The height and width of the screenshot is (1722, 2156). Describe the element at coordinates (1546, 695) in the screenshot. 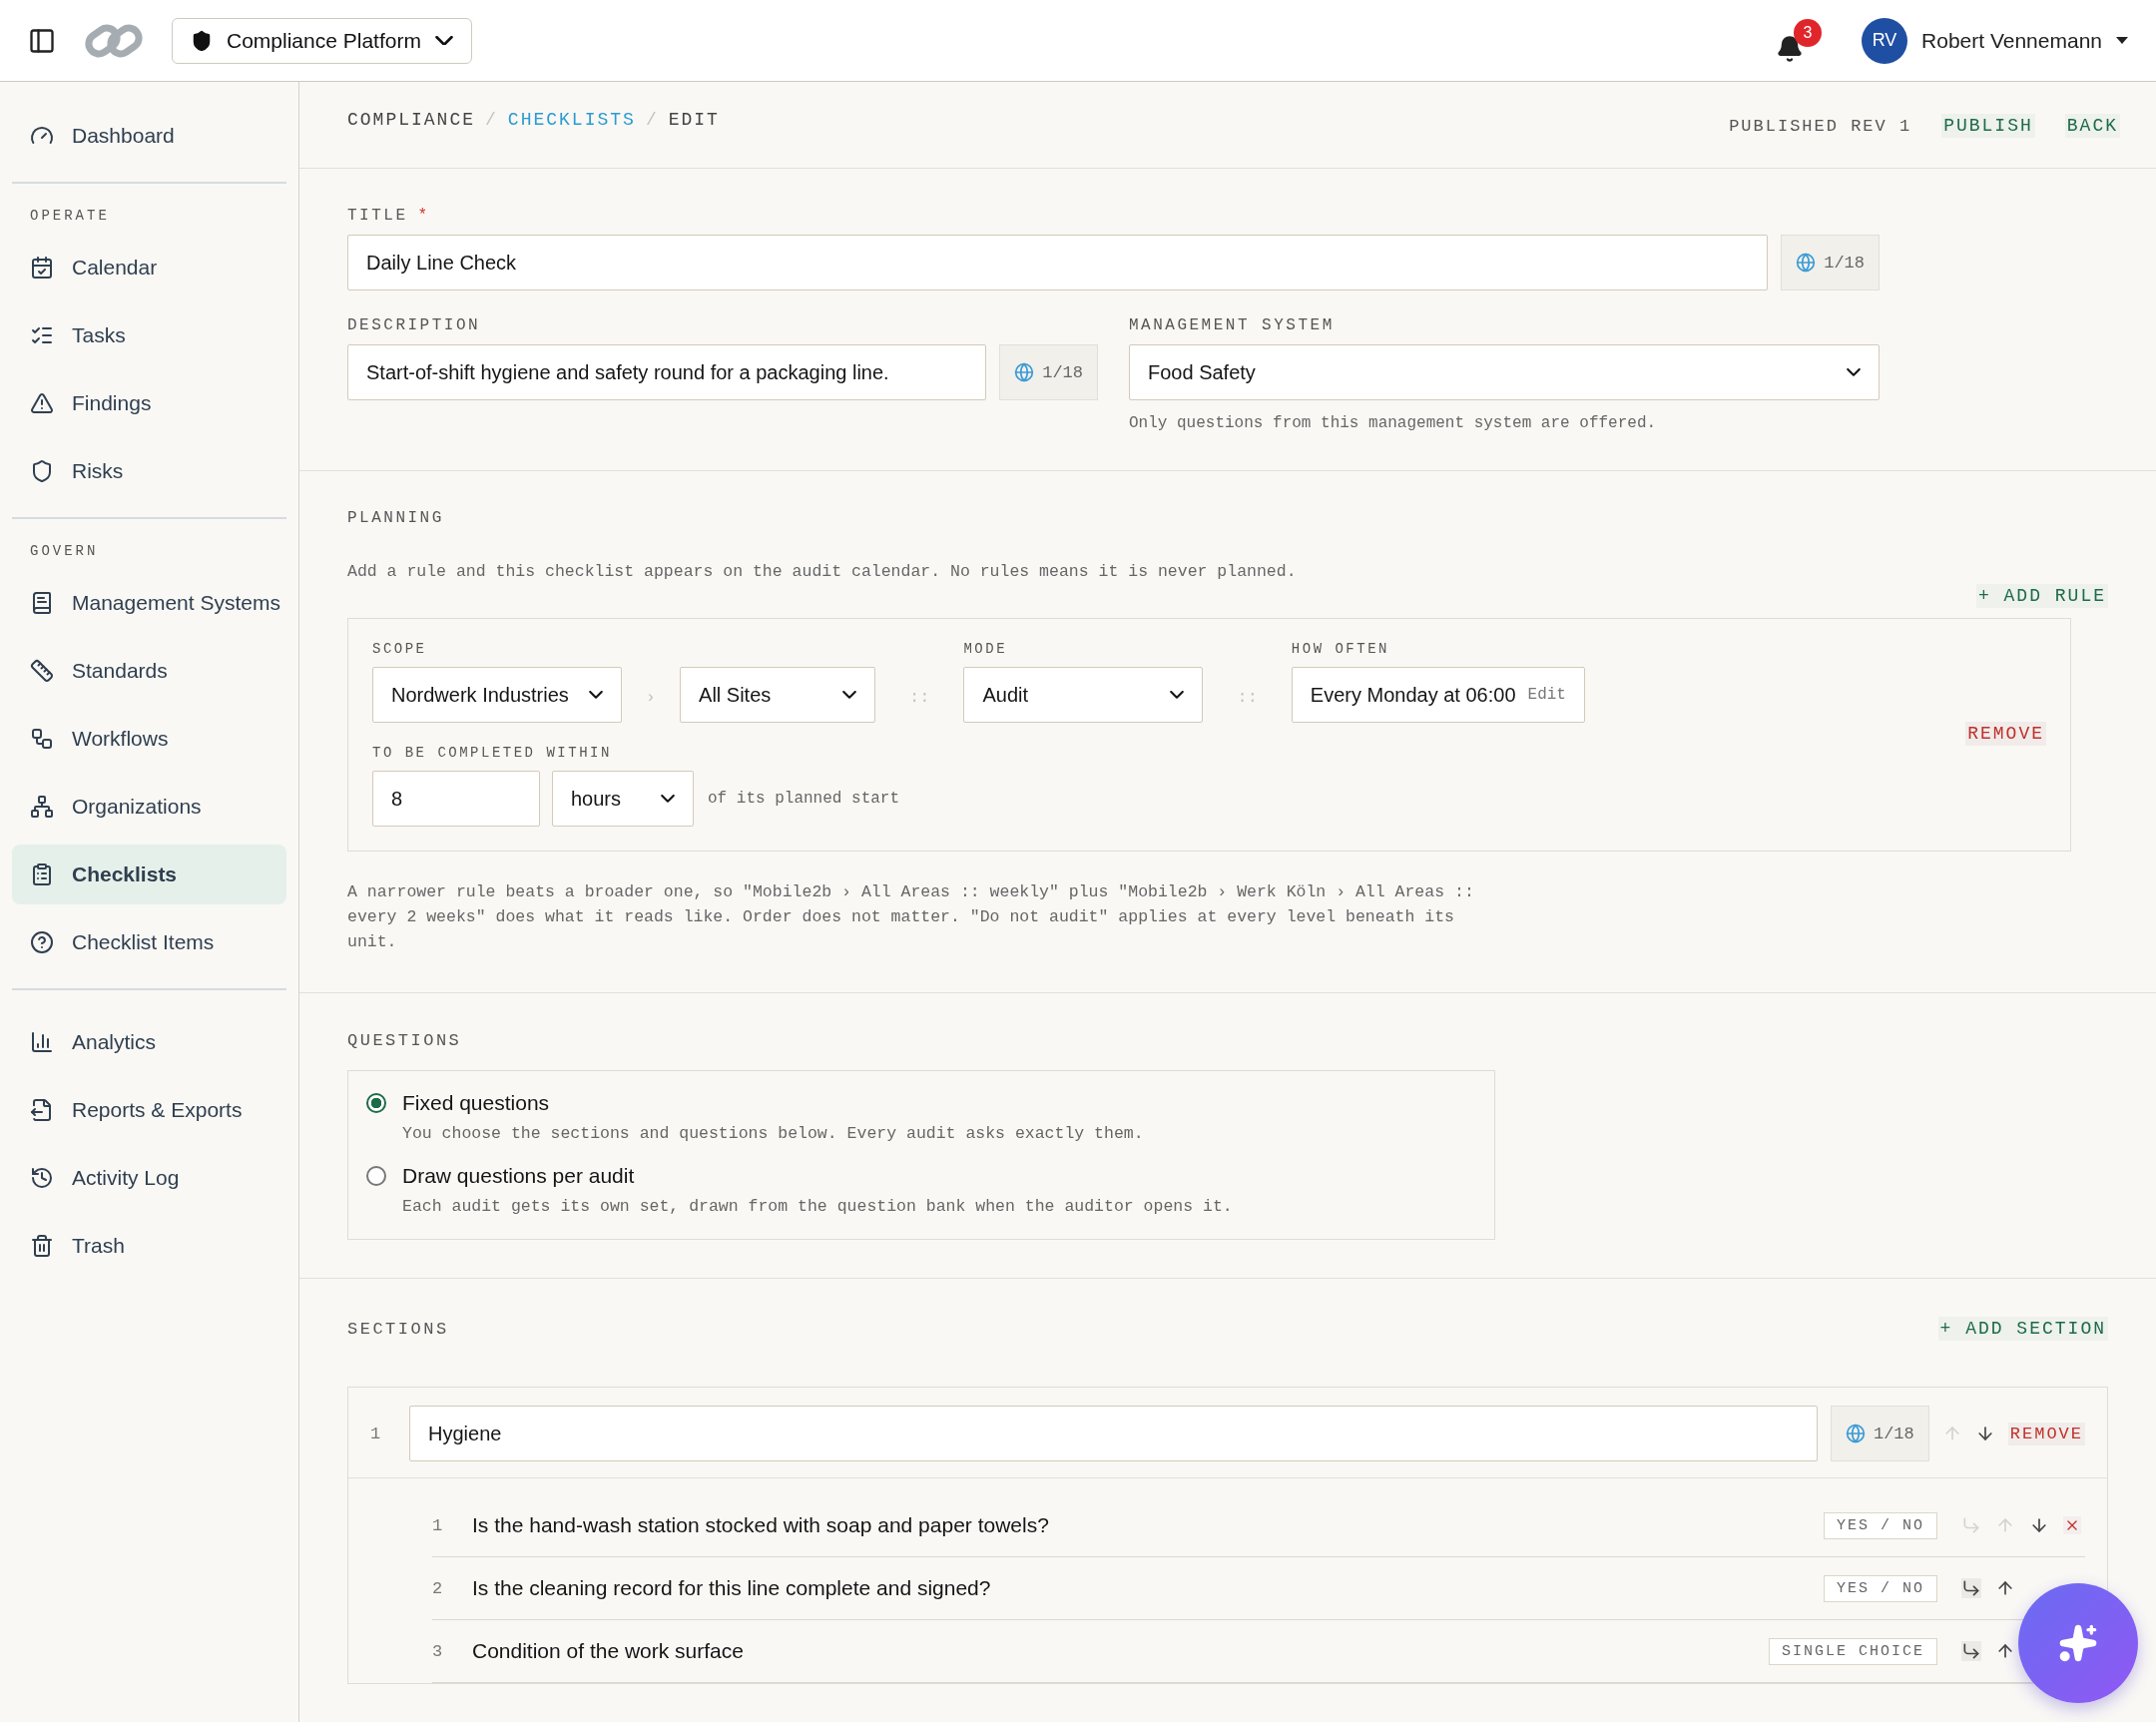

I see `edit-link: Edit` at that location.